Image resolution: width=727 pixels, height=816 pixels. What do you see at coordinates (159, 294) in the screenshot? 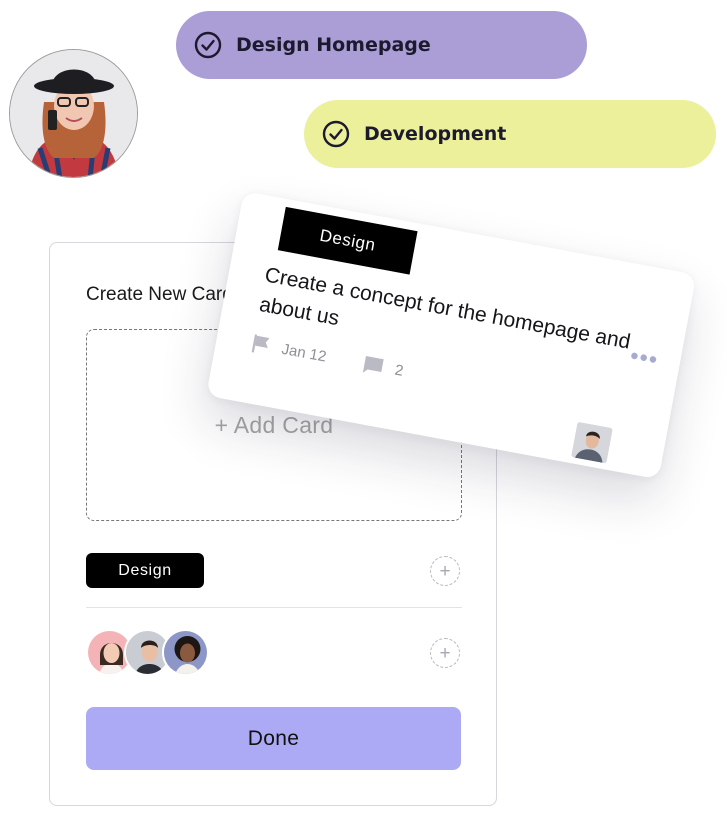
I see `panel-title: Create New Card` at bounding box center [159, 294].